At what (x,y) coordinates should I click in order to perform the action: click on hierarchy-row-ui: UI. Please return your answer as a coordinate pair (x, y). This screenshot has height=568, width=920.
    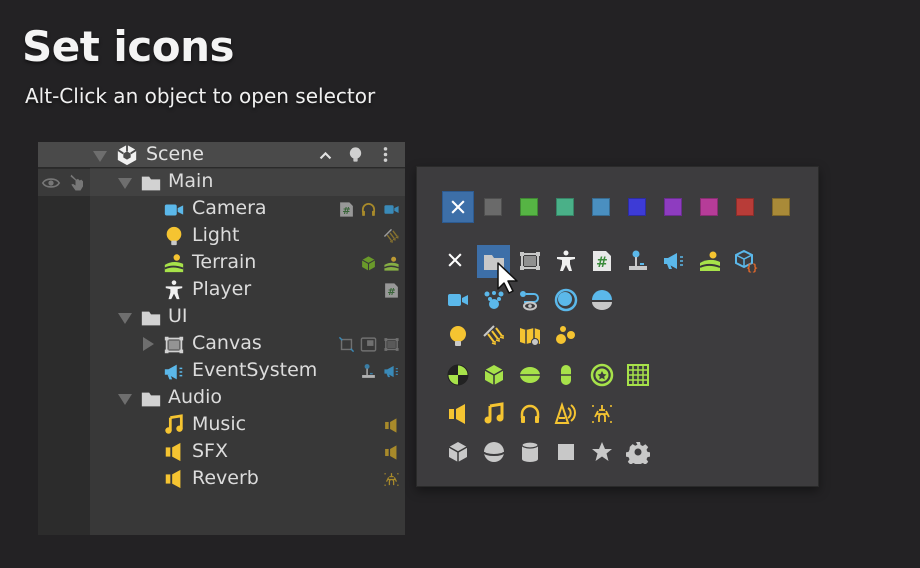
    Looking at the image, I should click on (247, 317).